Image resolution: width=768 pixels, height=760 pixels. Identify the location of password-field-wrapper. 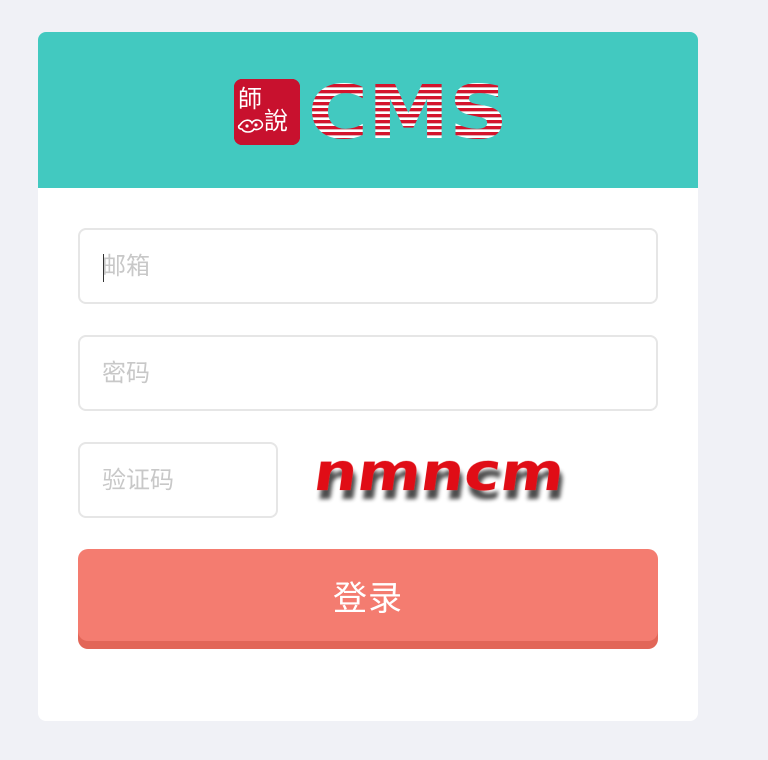
(368, 373).